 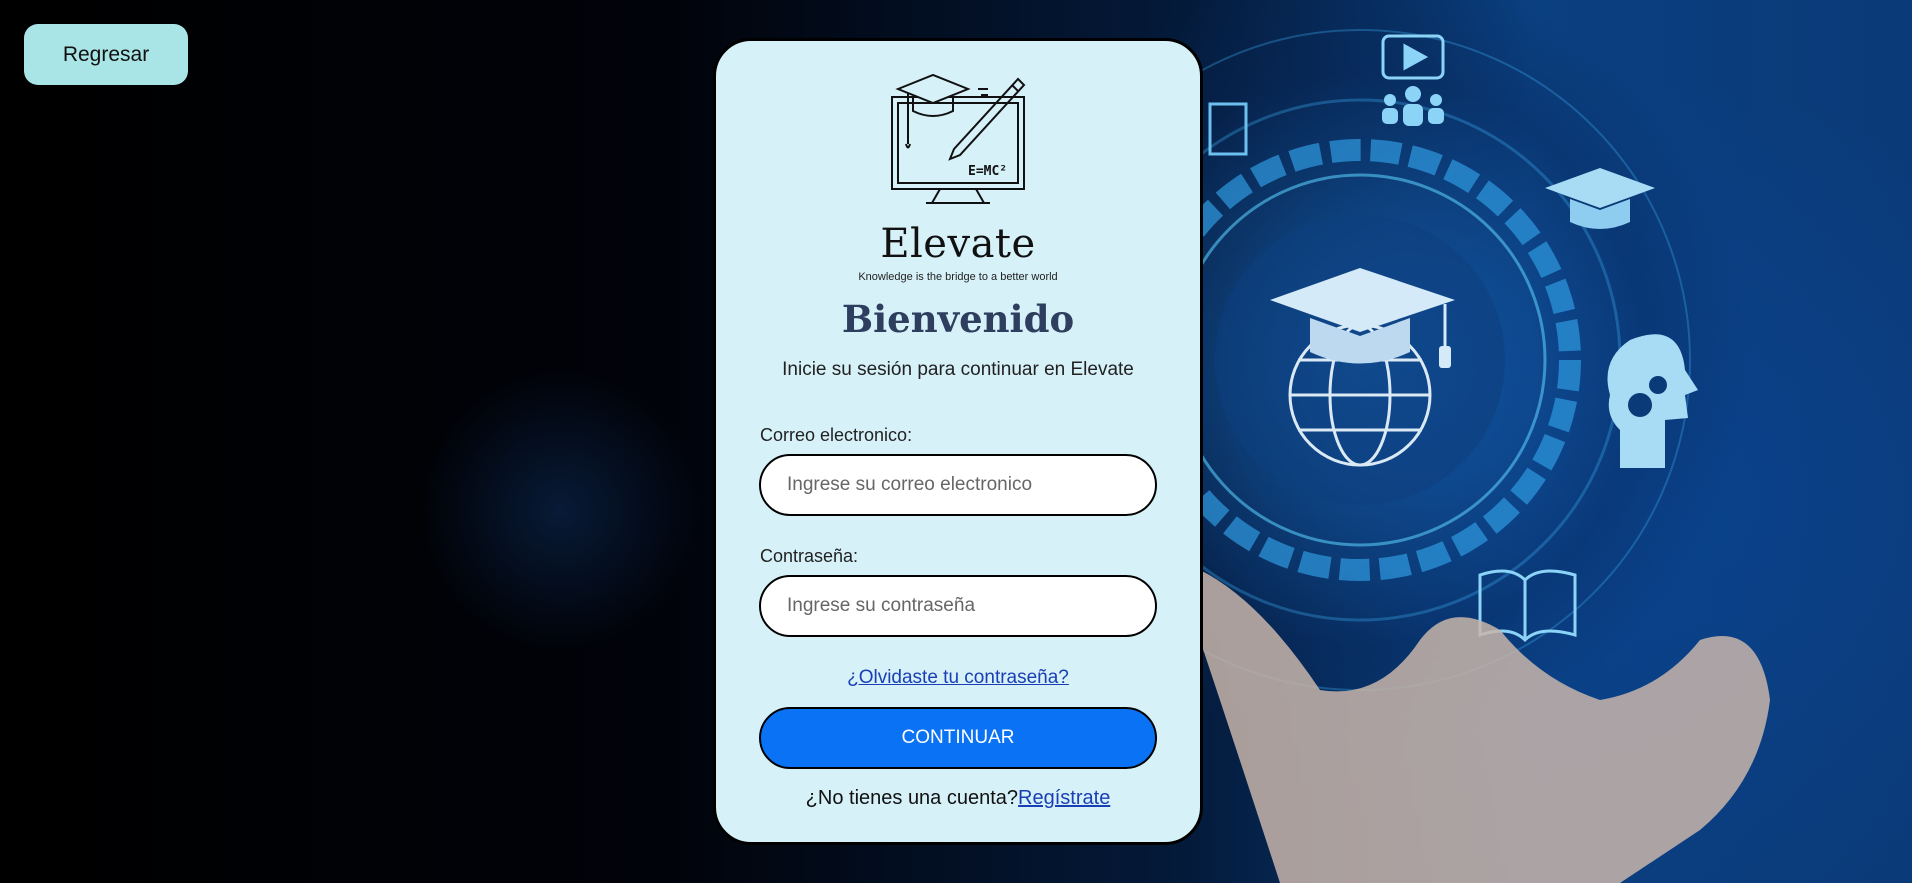 I want to click on hand, so click(x=1485, y=726).